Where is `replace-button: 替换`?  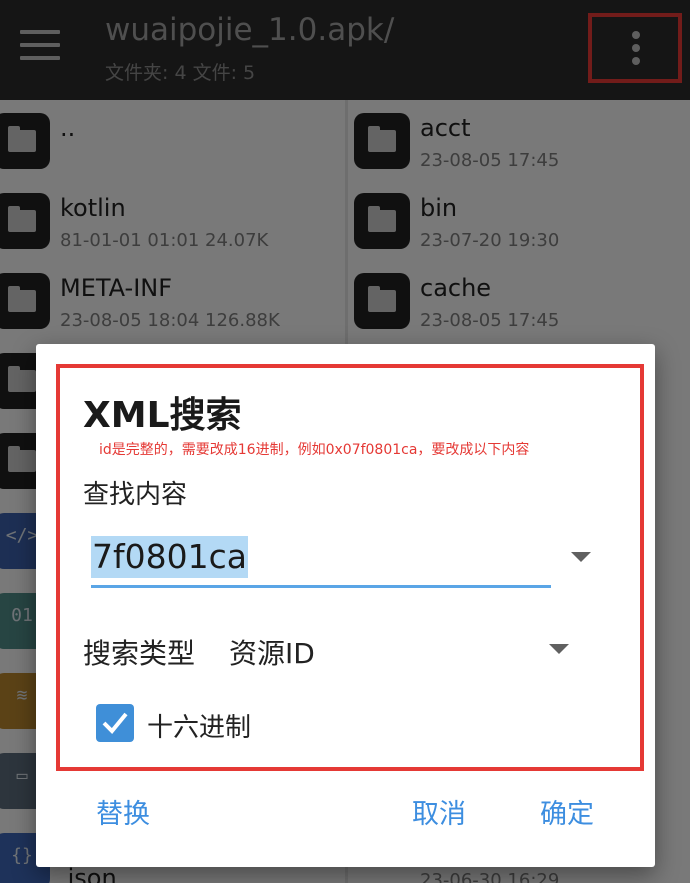
replace-button: 替换 is located at coordinates (123, 811).